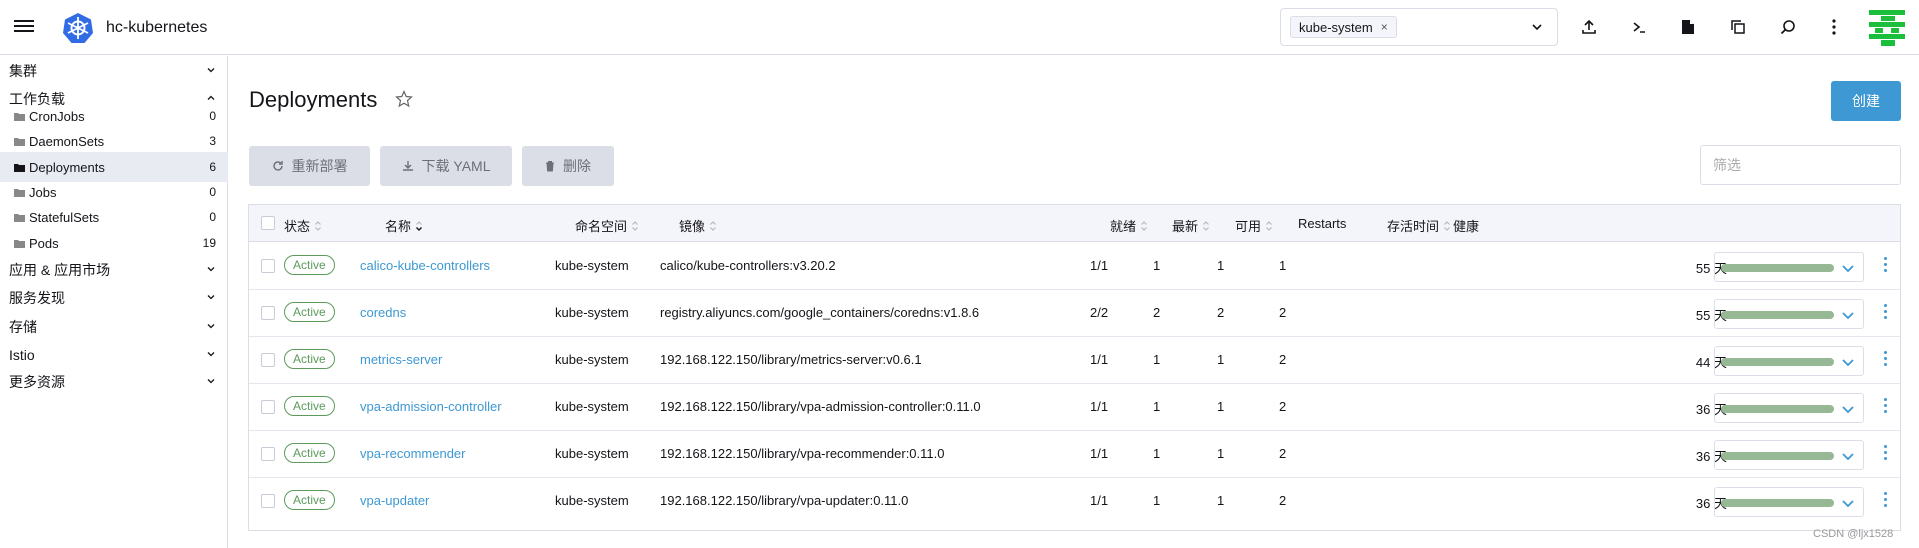 This screenshot has width=1919, height=548. I want to click on column-header-name: 名称, so click(404, 225).